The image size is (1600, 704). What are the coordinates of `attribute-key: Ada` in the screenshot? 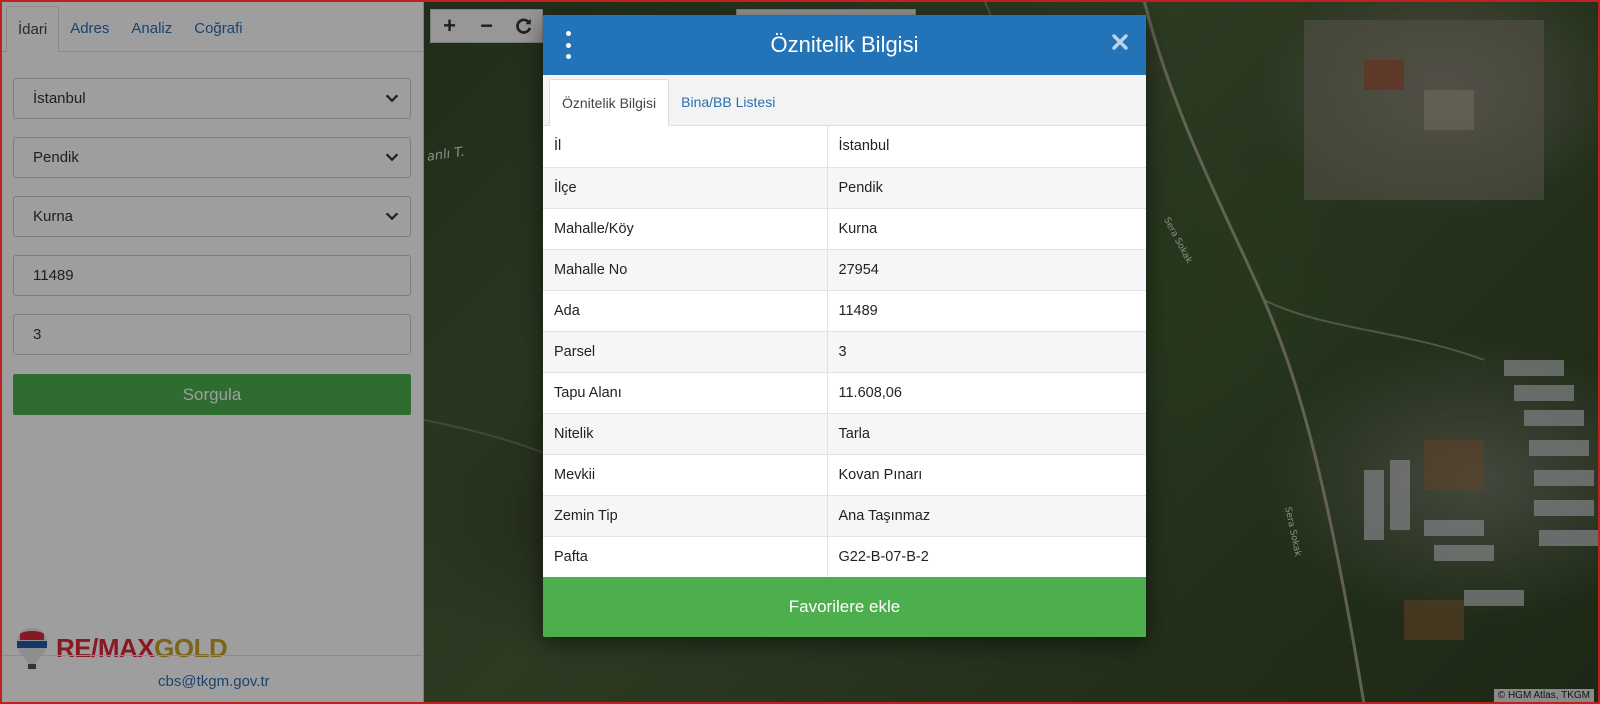 It's located at (685, 311).